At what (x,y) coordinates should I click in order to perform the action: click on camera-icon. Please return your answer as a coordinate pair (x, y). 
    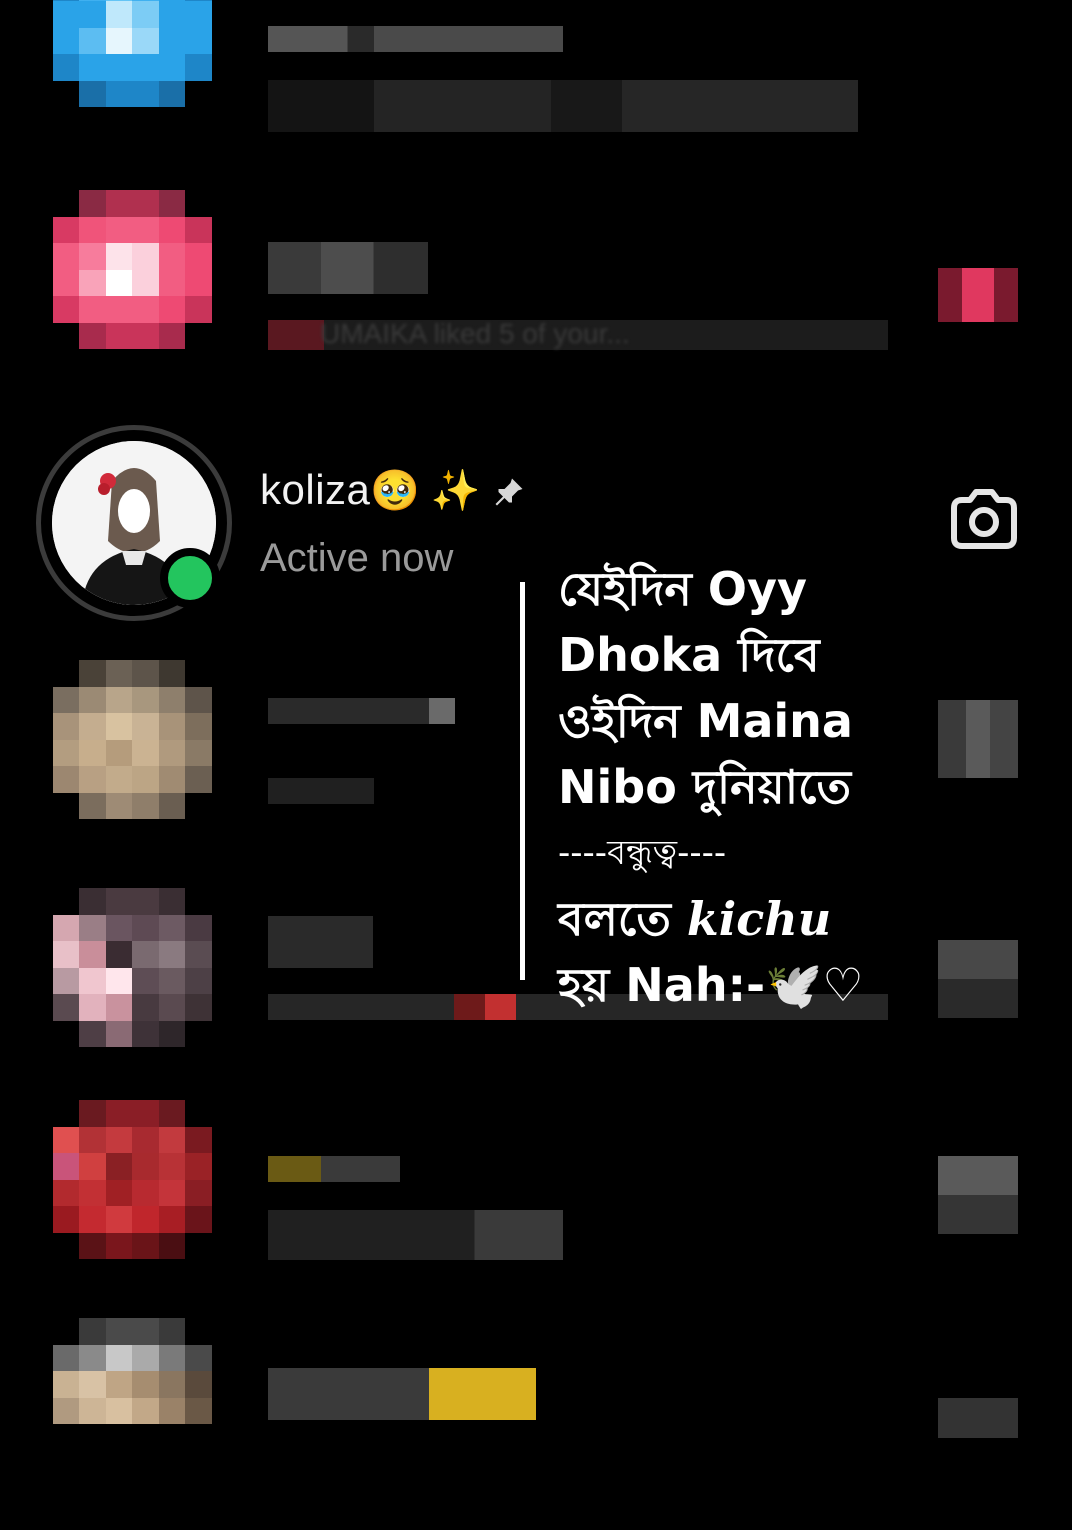
    Looking at the image, I should click on (984, 519).